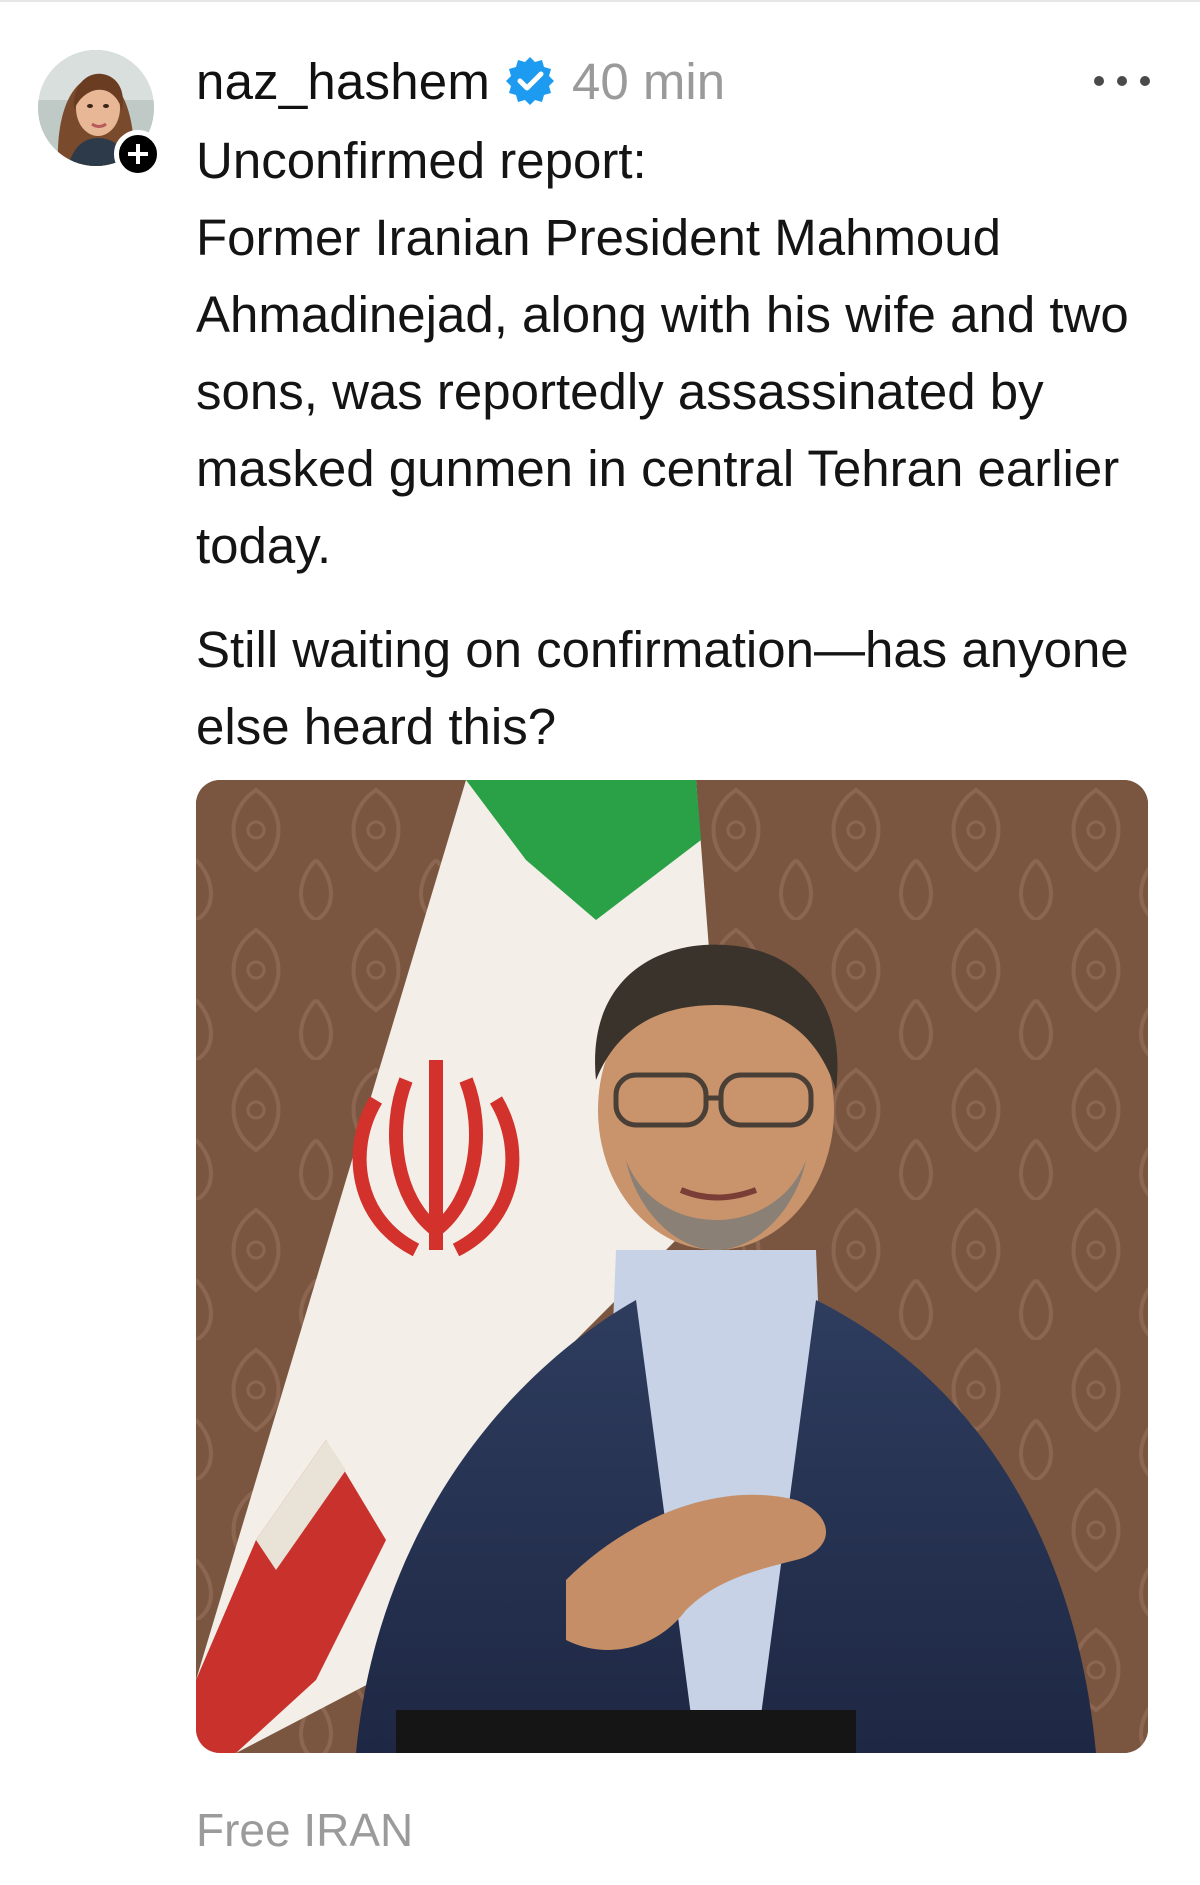  I want to click on follow-button, so click(138, 154).